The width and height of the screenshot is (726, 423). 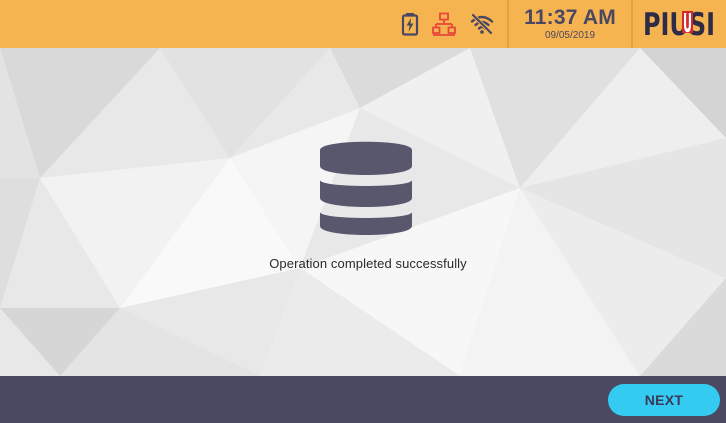 I want to click on clock-time: 11:37 AM, so click(x=570, y=17).